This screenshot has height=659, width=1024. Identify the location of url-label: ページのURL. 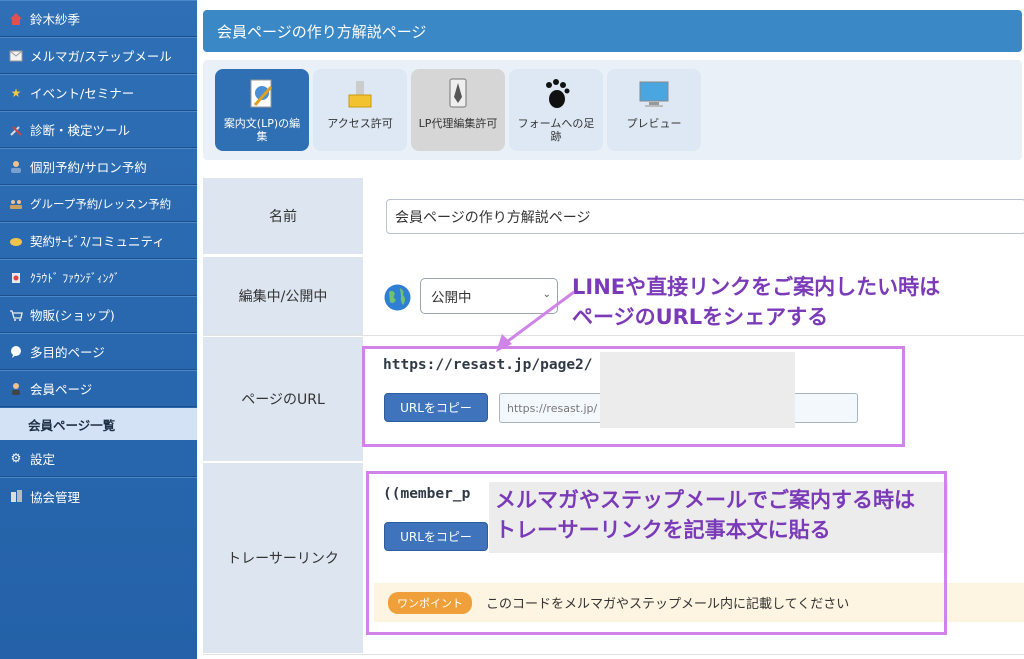
(283, 399).